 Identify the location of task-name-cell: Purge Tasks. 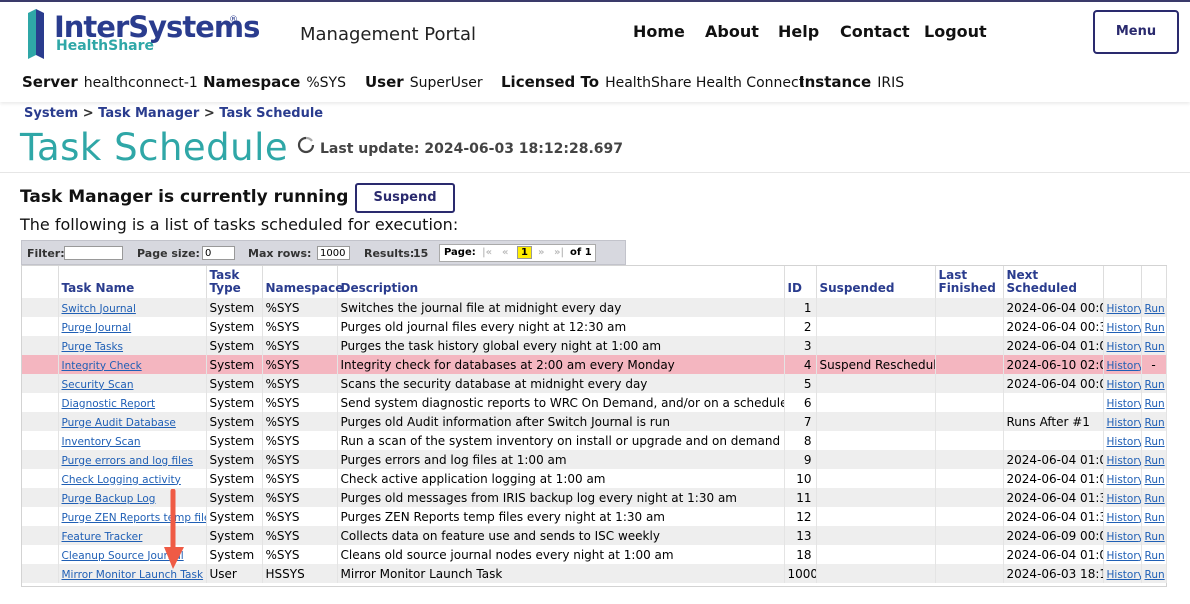
(132, 345).